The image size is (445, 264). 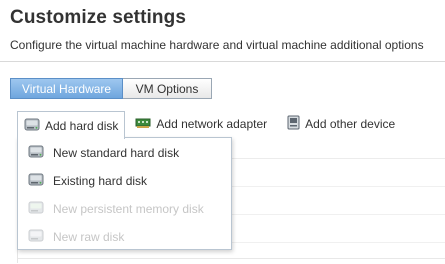 What do you see at coordinates (212, 124) in the screenshot?
I see `add-network-adapter-label: Add network adapter` at bounding box center [212, 124].